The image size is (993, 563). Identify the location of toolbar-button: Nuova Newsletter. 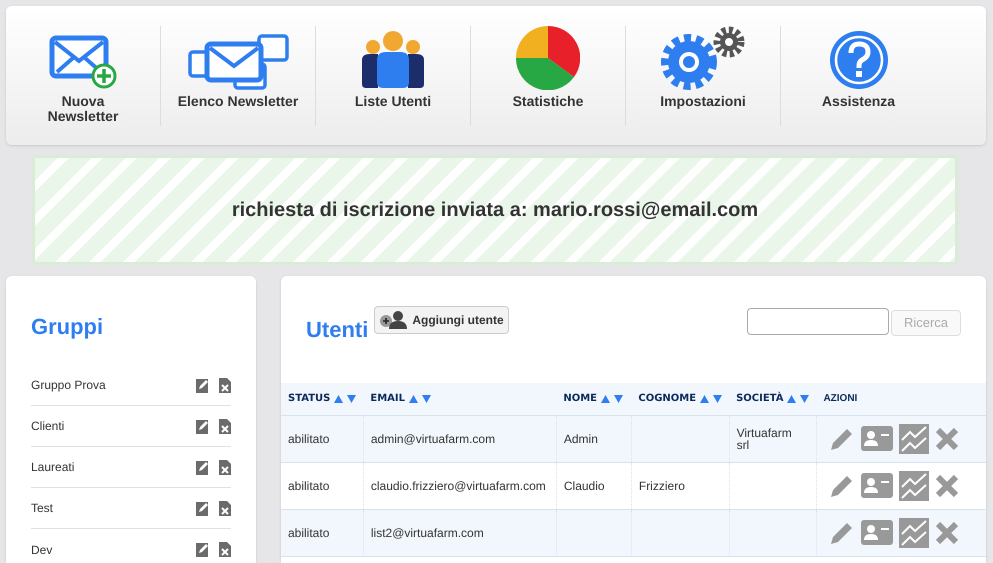
(83, 76).